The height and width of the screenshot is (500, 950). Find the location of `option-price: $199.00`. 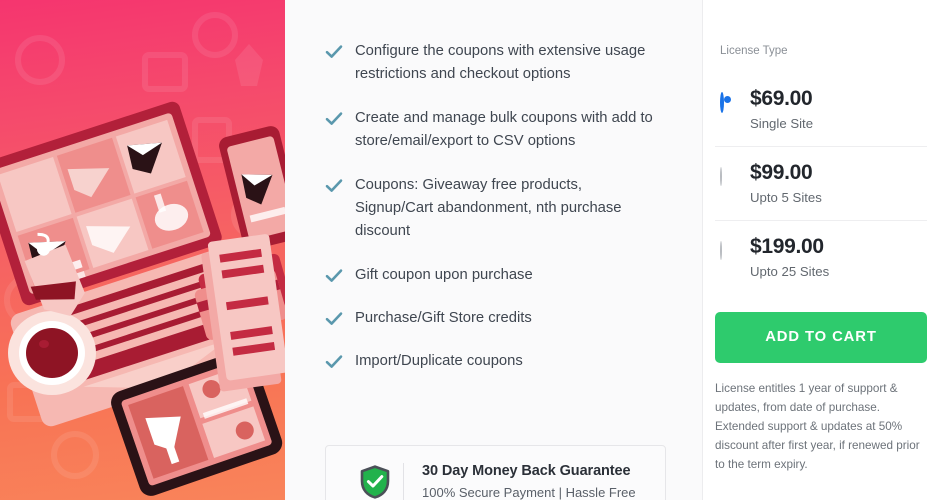

option-price: $199.00 is located at coordinates (787, 247).